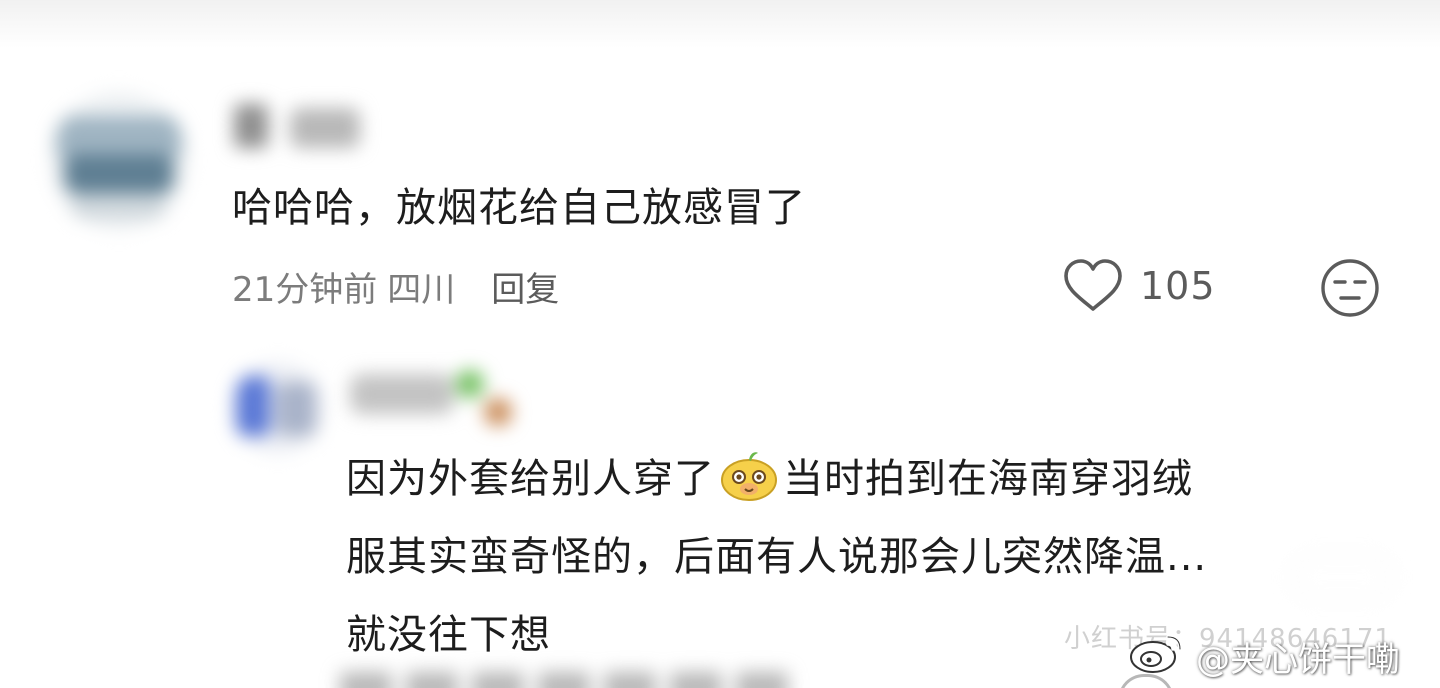  What do you see at coordinates (1139, 286) in the screenshot?
I see `like-button: 105` at bounding box center [1139, 286].